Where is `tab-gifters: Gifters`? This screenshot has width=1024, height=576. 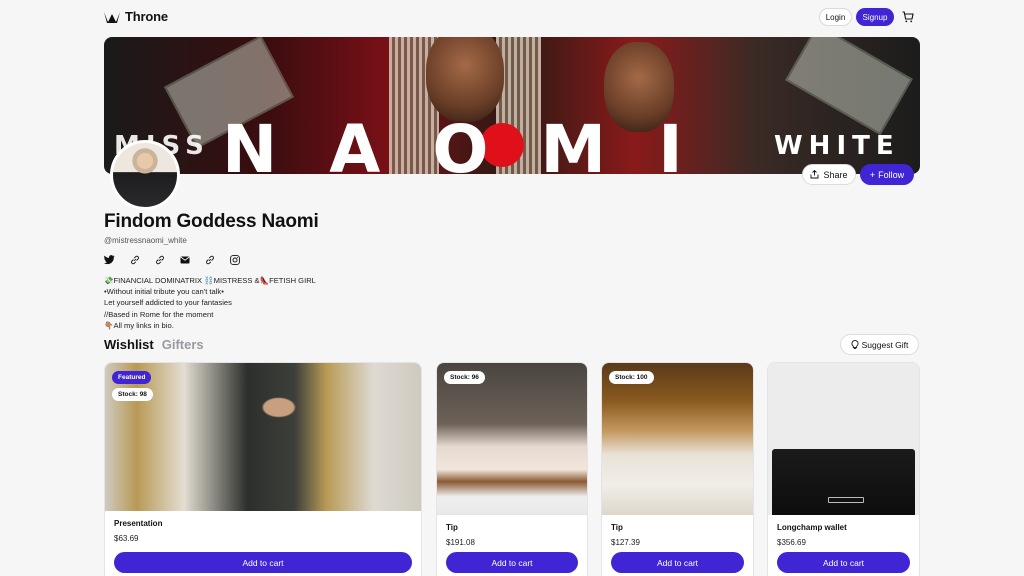
tab-gifters: Gifters is located at coordinates (183, 344).